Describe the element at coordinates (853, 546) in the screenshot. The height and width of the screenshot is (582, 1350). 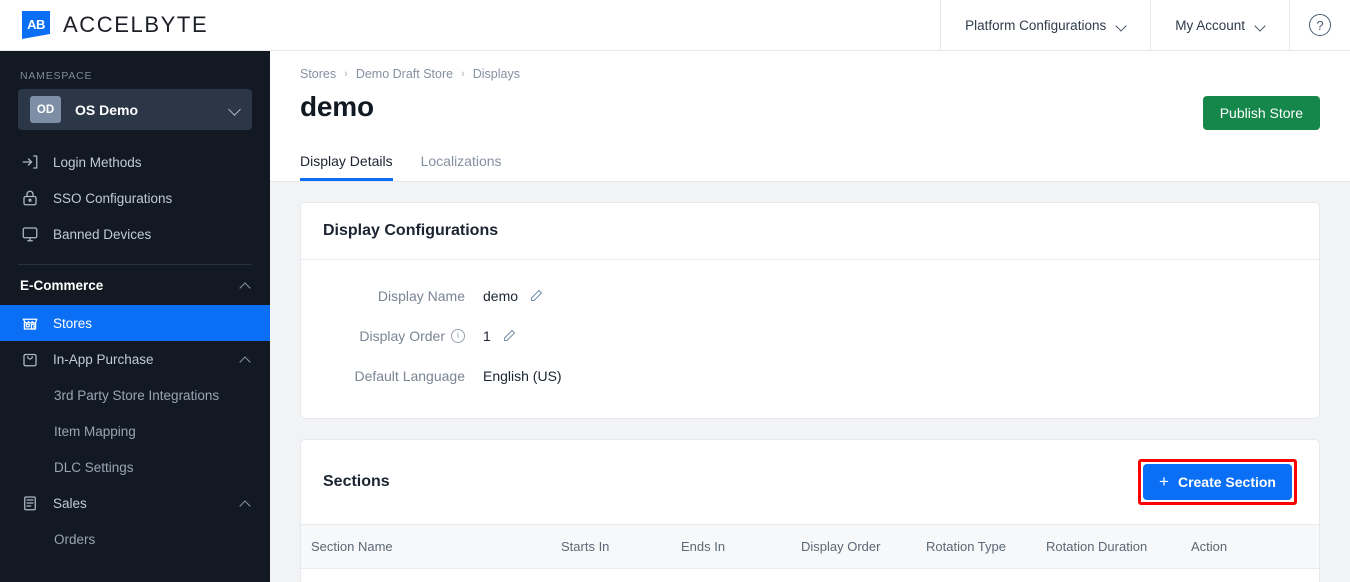
I see `column-display-order: Display Order` at that location.